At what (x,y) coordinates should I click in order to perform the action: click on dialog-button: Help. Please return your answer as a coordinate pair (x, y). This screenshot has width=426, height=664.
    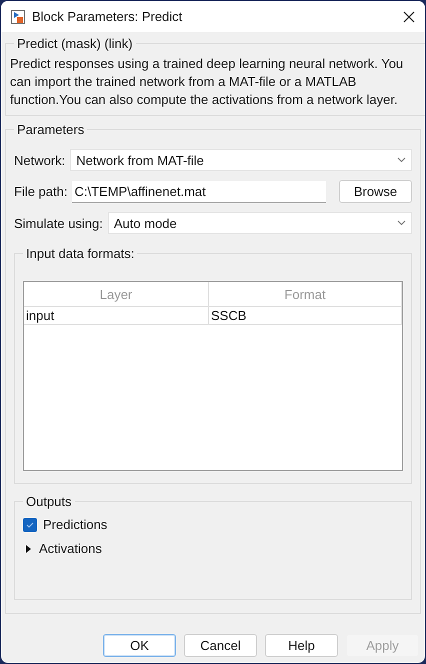
    Looking at the image, I should click on (301, 645).